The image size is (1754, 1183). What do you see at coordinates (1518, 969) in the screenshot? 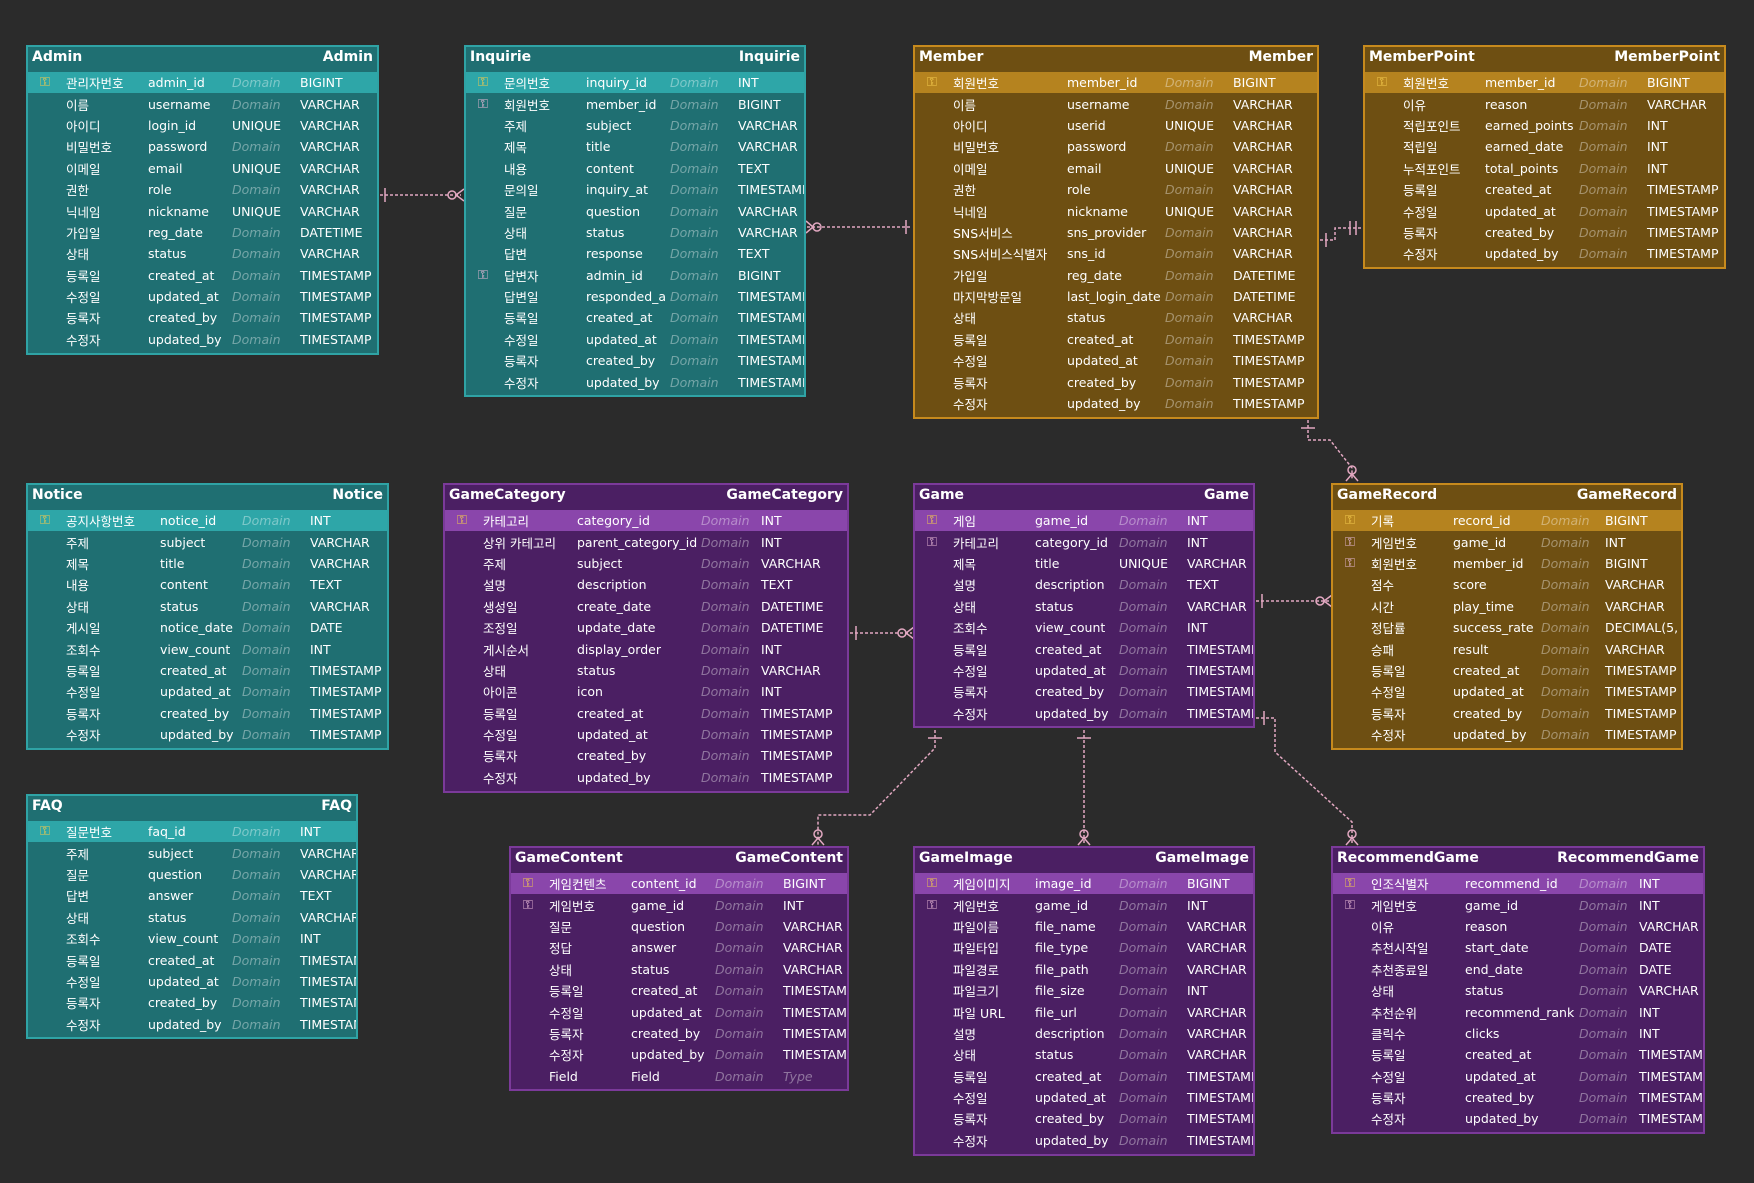
I see `table-row: 추천종료일 end_date Domain DATE` at bounding box center [1518, 969].